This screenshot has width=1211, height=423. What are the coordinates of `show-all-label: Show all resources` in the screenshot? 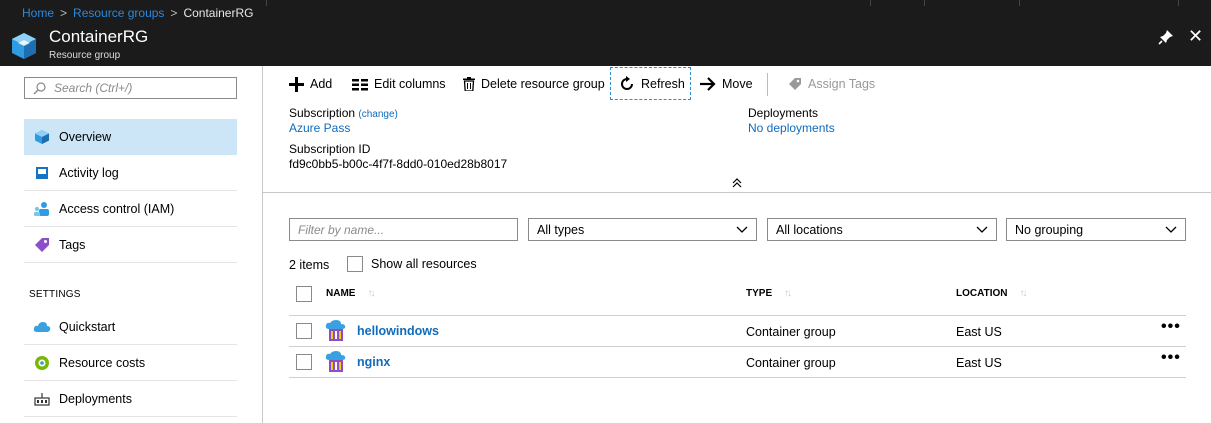 It's located at (424, 264).